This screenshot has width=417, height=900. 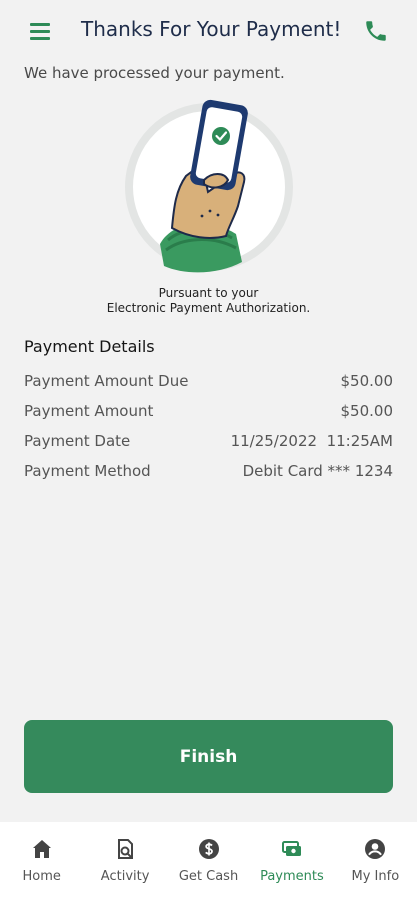 What do you see at coordinates (41, 876) in the screenshot?
I see `nav-label-home: Home` at bounding box center [41, 876].